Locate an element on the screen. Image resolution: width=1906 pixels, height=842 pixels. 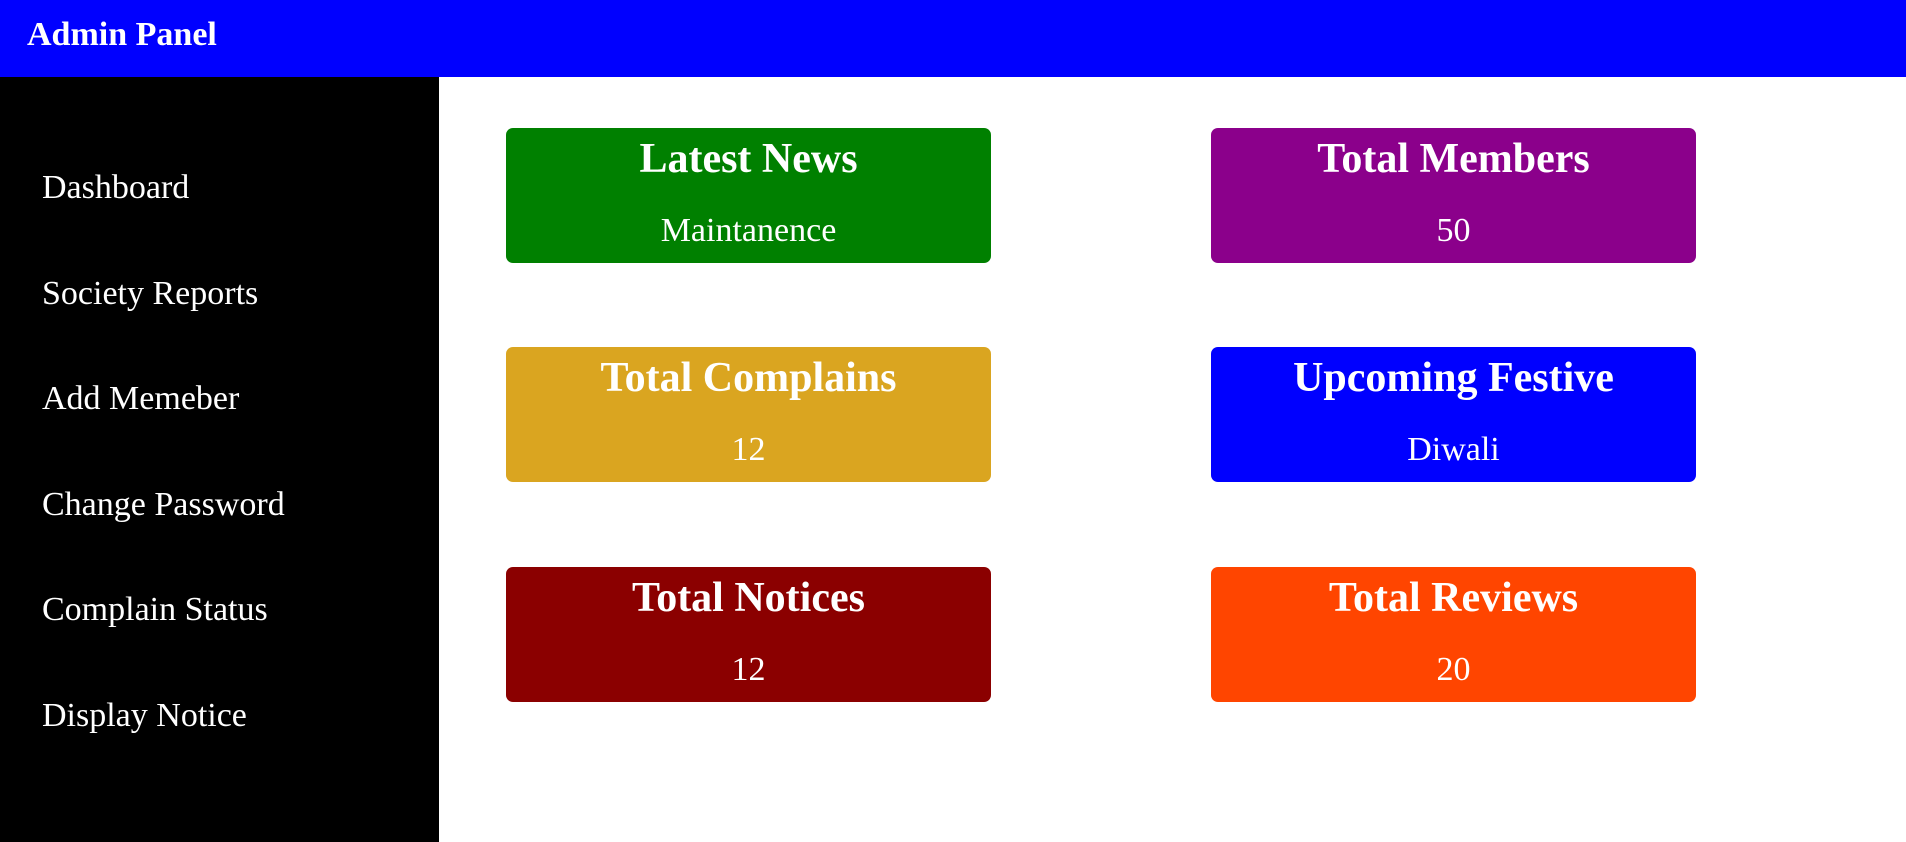
card-title: Total Notices is located at coordinates (748, 598).